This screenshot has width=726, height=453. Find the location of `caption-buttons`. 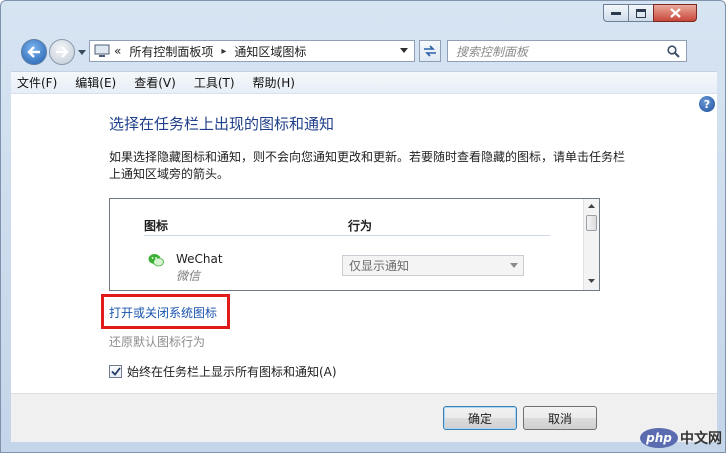

caption-buttons is located at coordinates (650, 13).